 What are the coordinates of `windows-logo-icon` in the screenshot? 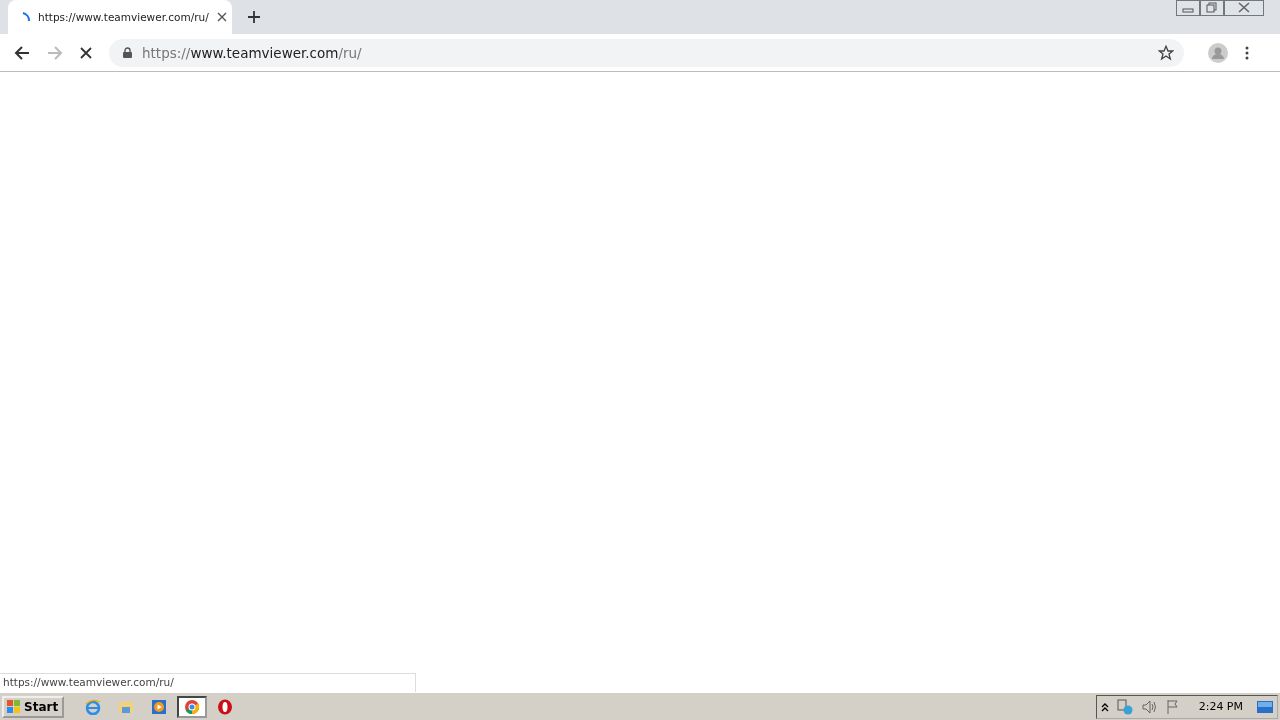 It's located at (14, 706).